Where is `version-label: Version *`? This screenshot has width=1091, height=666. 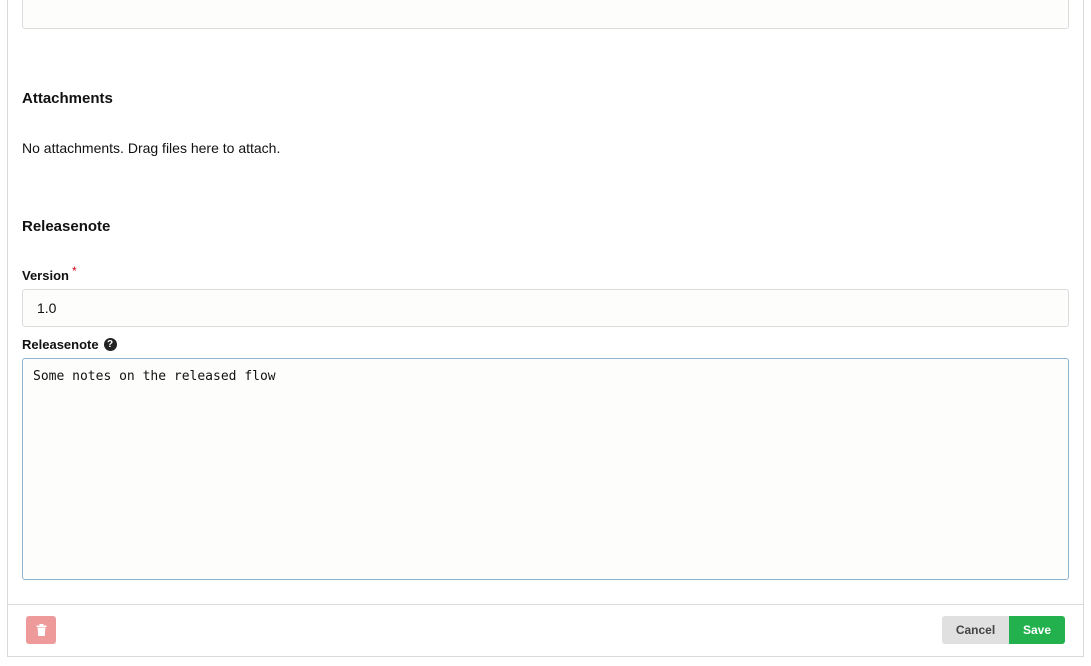 version-label: Version * is located at coordinates (49, 274).